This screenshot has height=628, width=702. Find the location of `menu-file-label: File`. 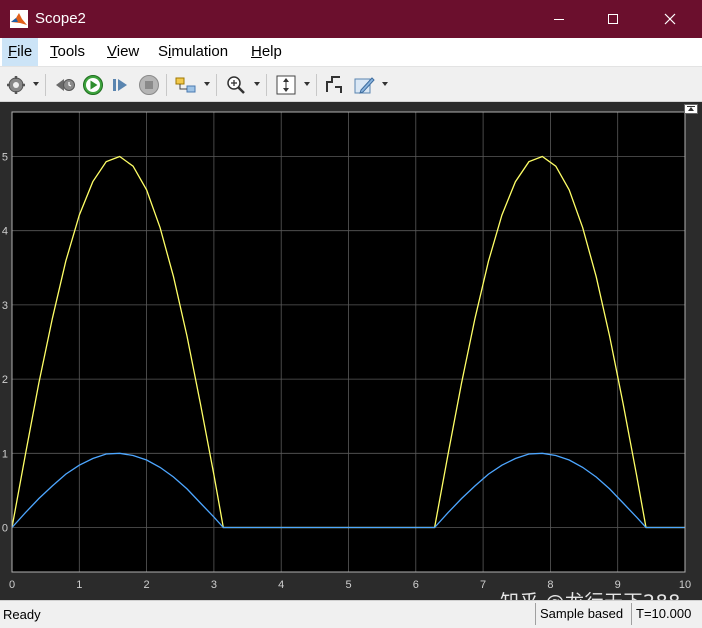

menu-file-label: File is located at coordinates (20, 51).